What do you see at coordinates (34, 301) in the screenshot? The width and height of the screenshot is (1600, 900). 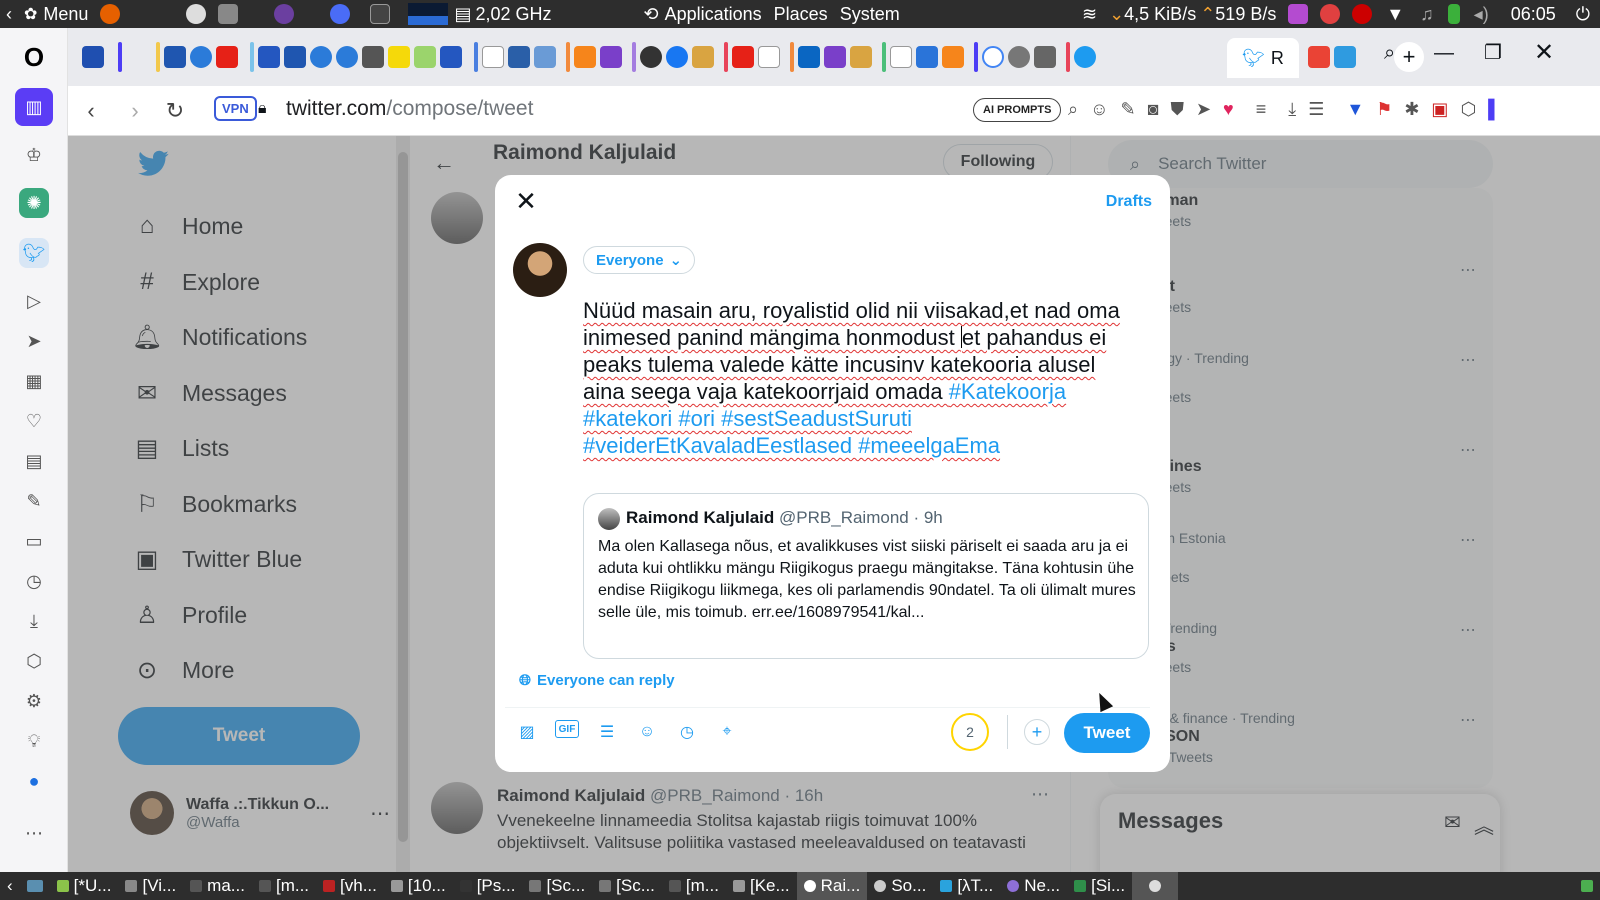 I see `player-icon: ▷` at bounding box center [34, 301].